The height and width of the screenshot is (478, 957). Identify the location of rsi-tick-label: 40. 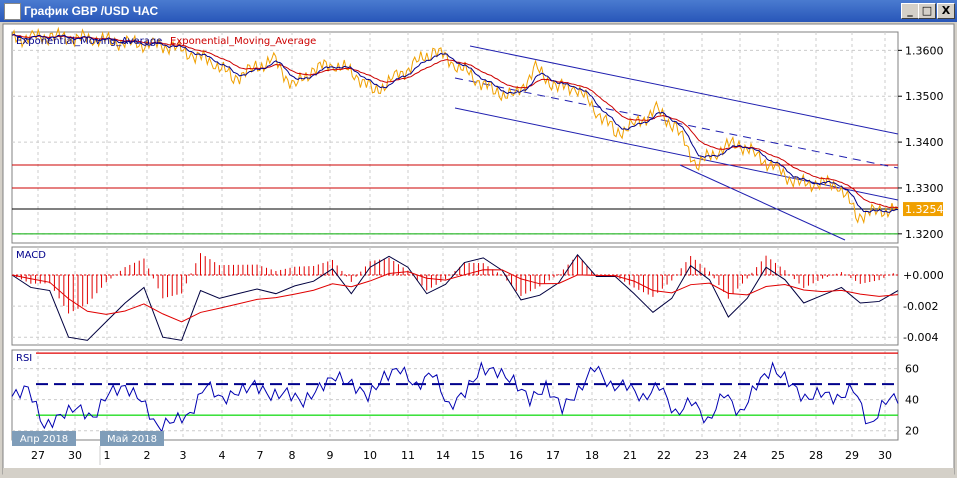
(912, 400).